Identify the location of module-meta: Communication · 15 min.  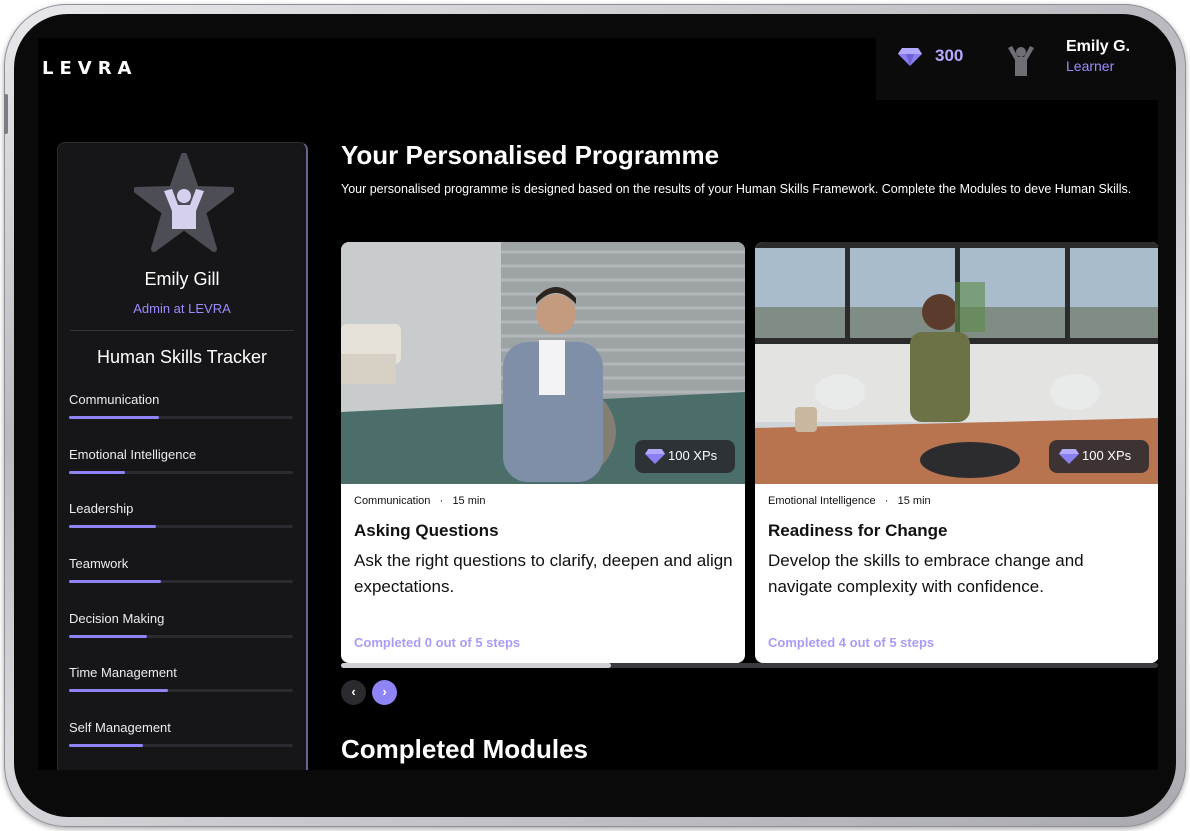
(419, 501).